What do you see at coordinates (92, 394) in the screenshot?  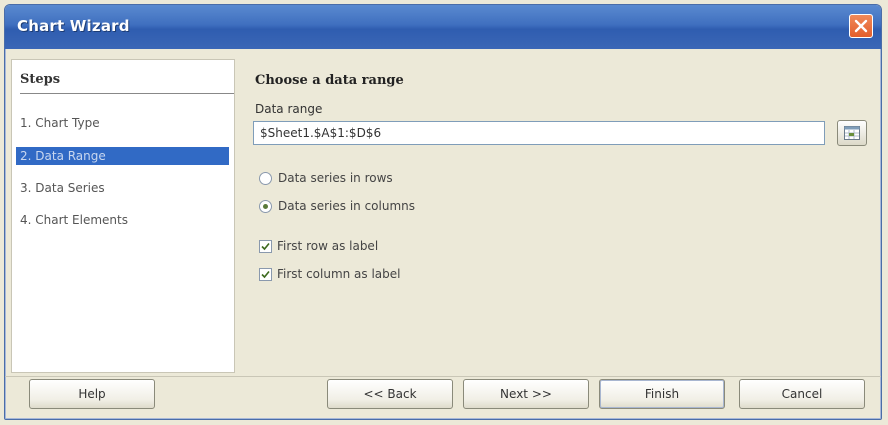 I see `help-button: Help` at bounding box center [92, 394].